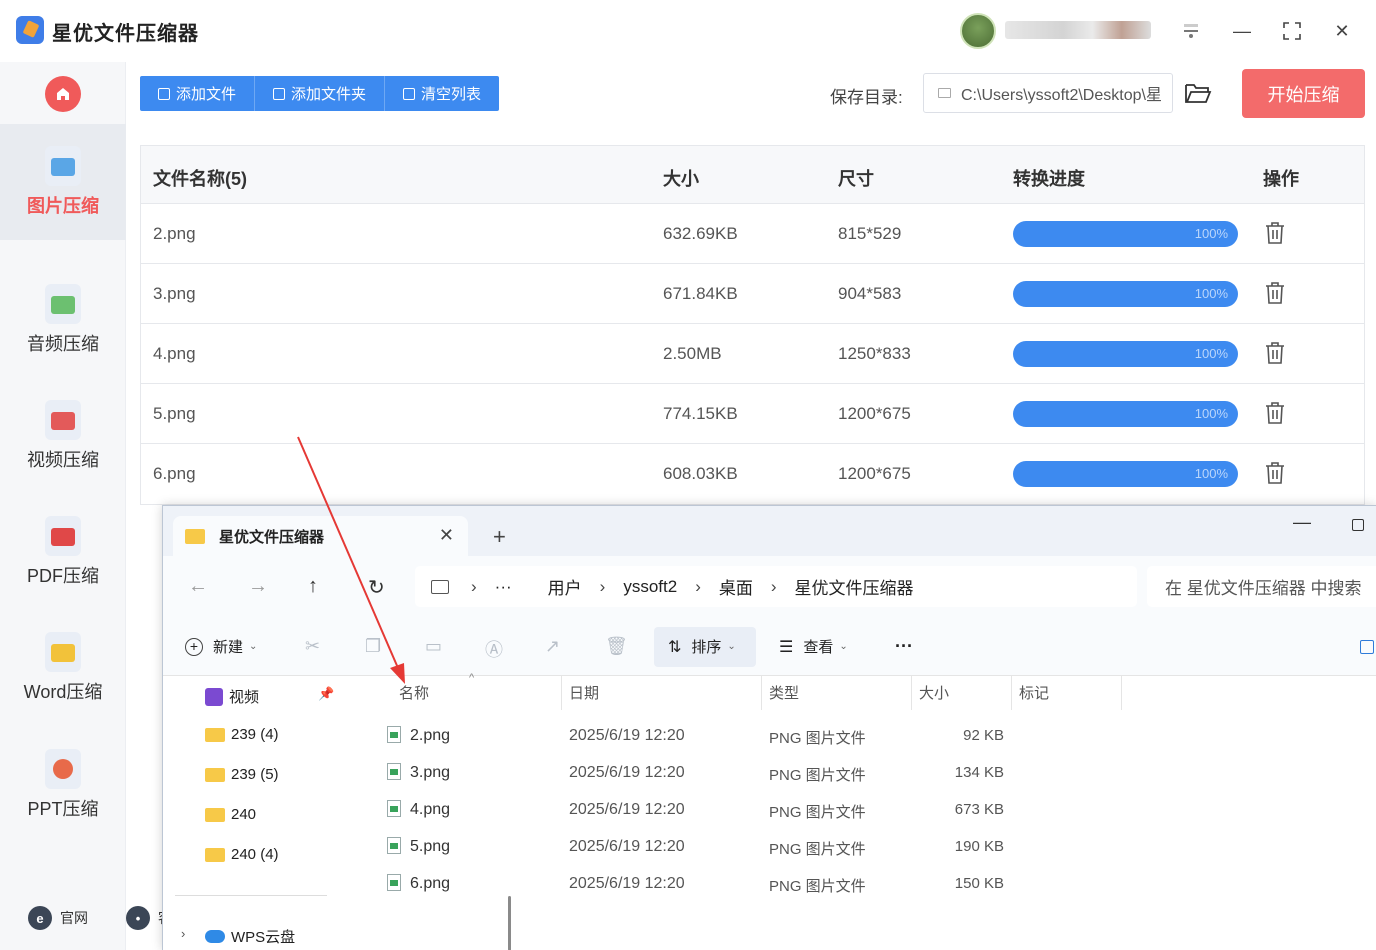 Image resolution: width=1376 pixels, height=950 pixels. I want to click on browse-folder-icon, so click(1198, 93).